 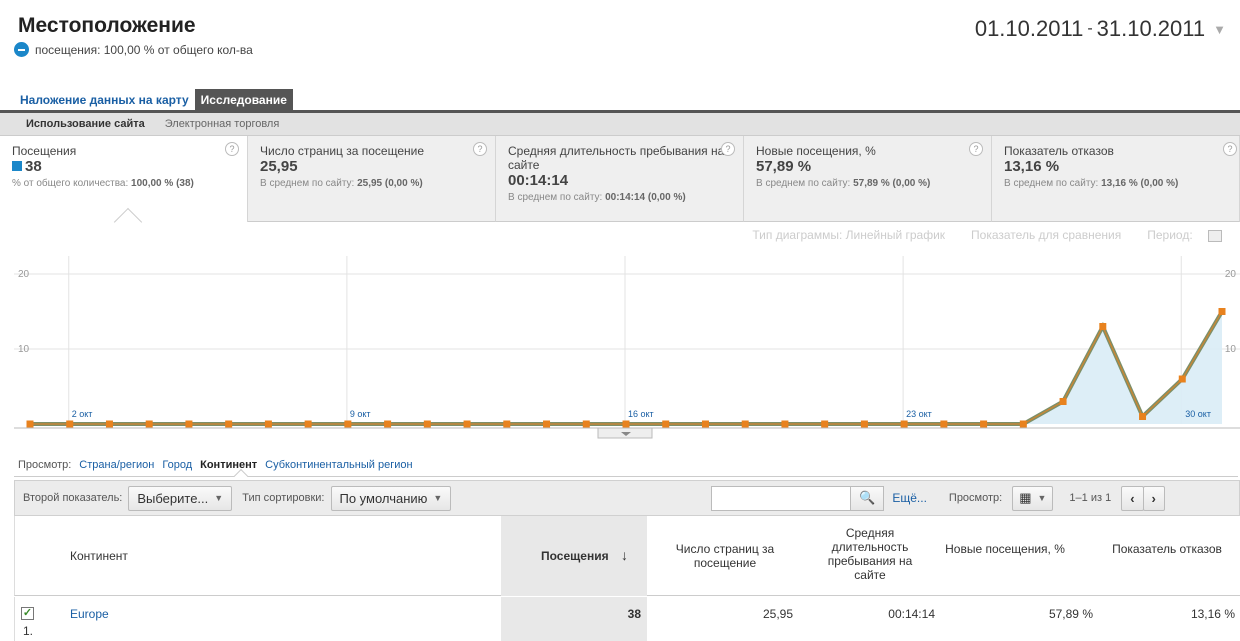 What do you see at coordinates (1170, 235) in the screenshot?
I see `period-label: Период:` at bounding box center [1170, 235].